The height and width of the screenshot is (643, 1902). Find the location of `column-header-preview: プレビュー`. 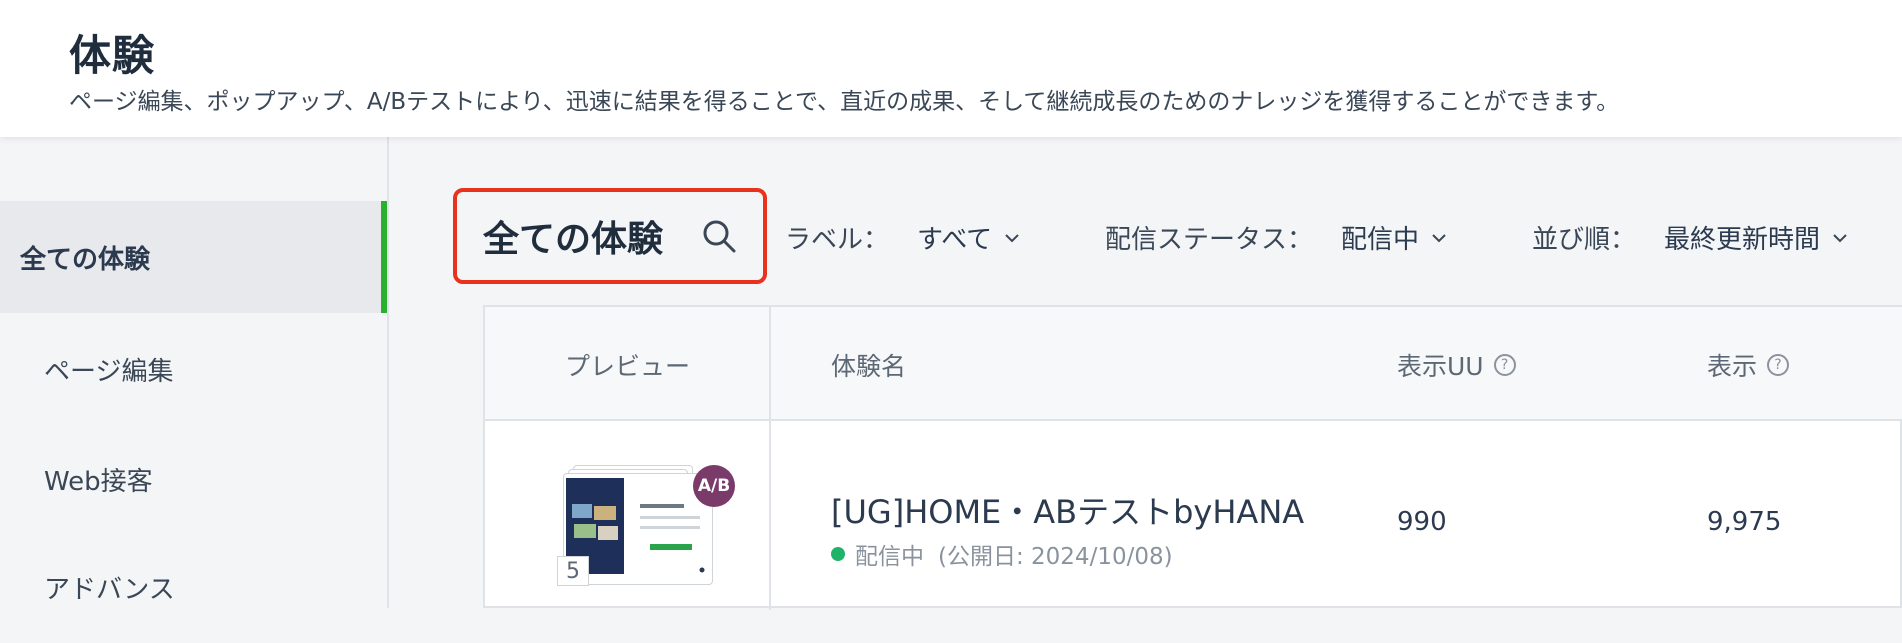

column-header-preview: プレビュー is located at coordinates (627, 365).